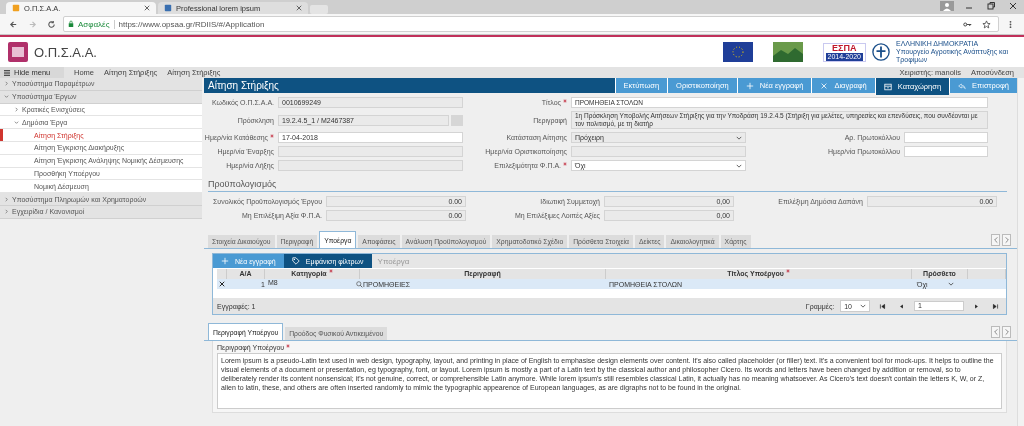 This screenshot has height=426, width=1024. What do you see at coordinates (844, 48) in the screenshot?
I see `espa-title: ΕΣΠΑ` at bounding box center [844, 48].